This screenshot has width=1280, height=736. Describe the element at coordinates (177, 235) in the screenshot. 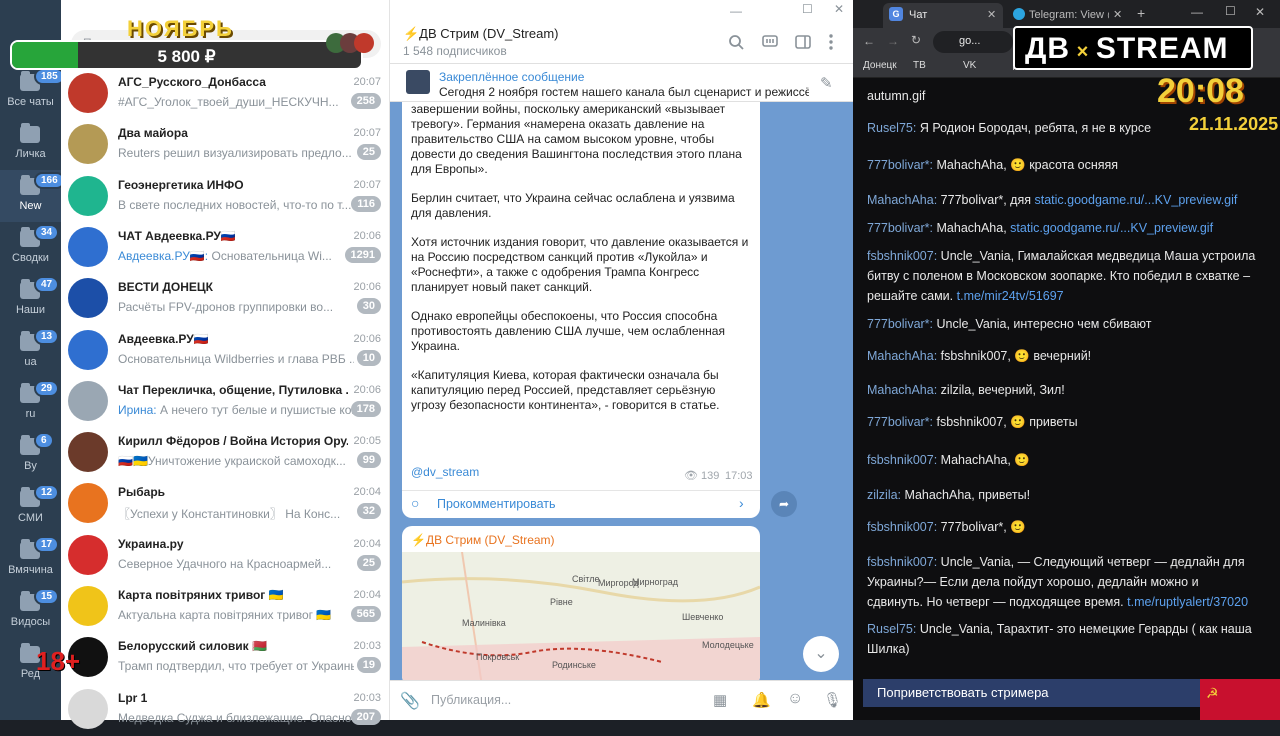

I see `chat-name: ЧАТ Авдеевка.РУ🇷🇺` at that location.